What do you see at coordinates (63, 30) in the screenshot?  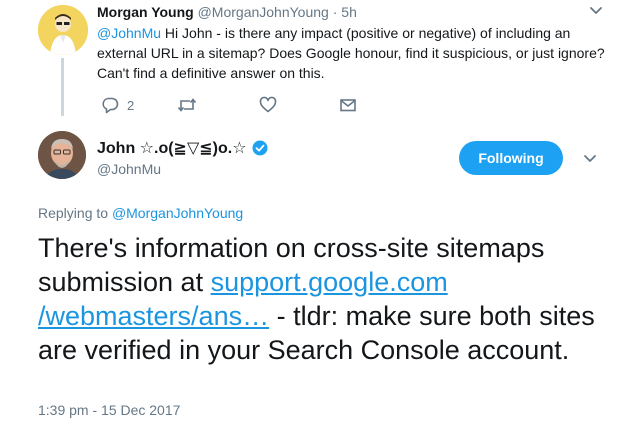 I see `avatar-morgan-young` at bounding box center [63, 30].